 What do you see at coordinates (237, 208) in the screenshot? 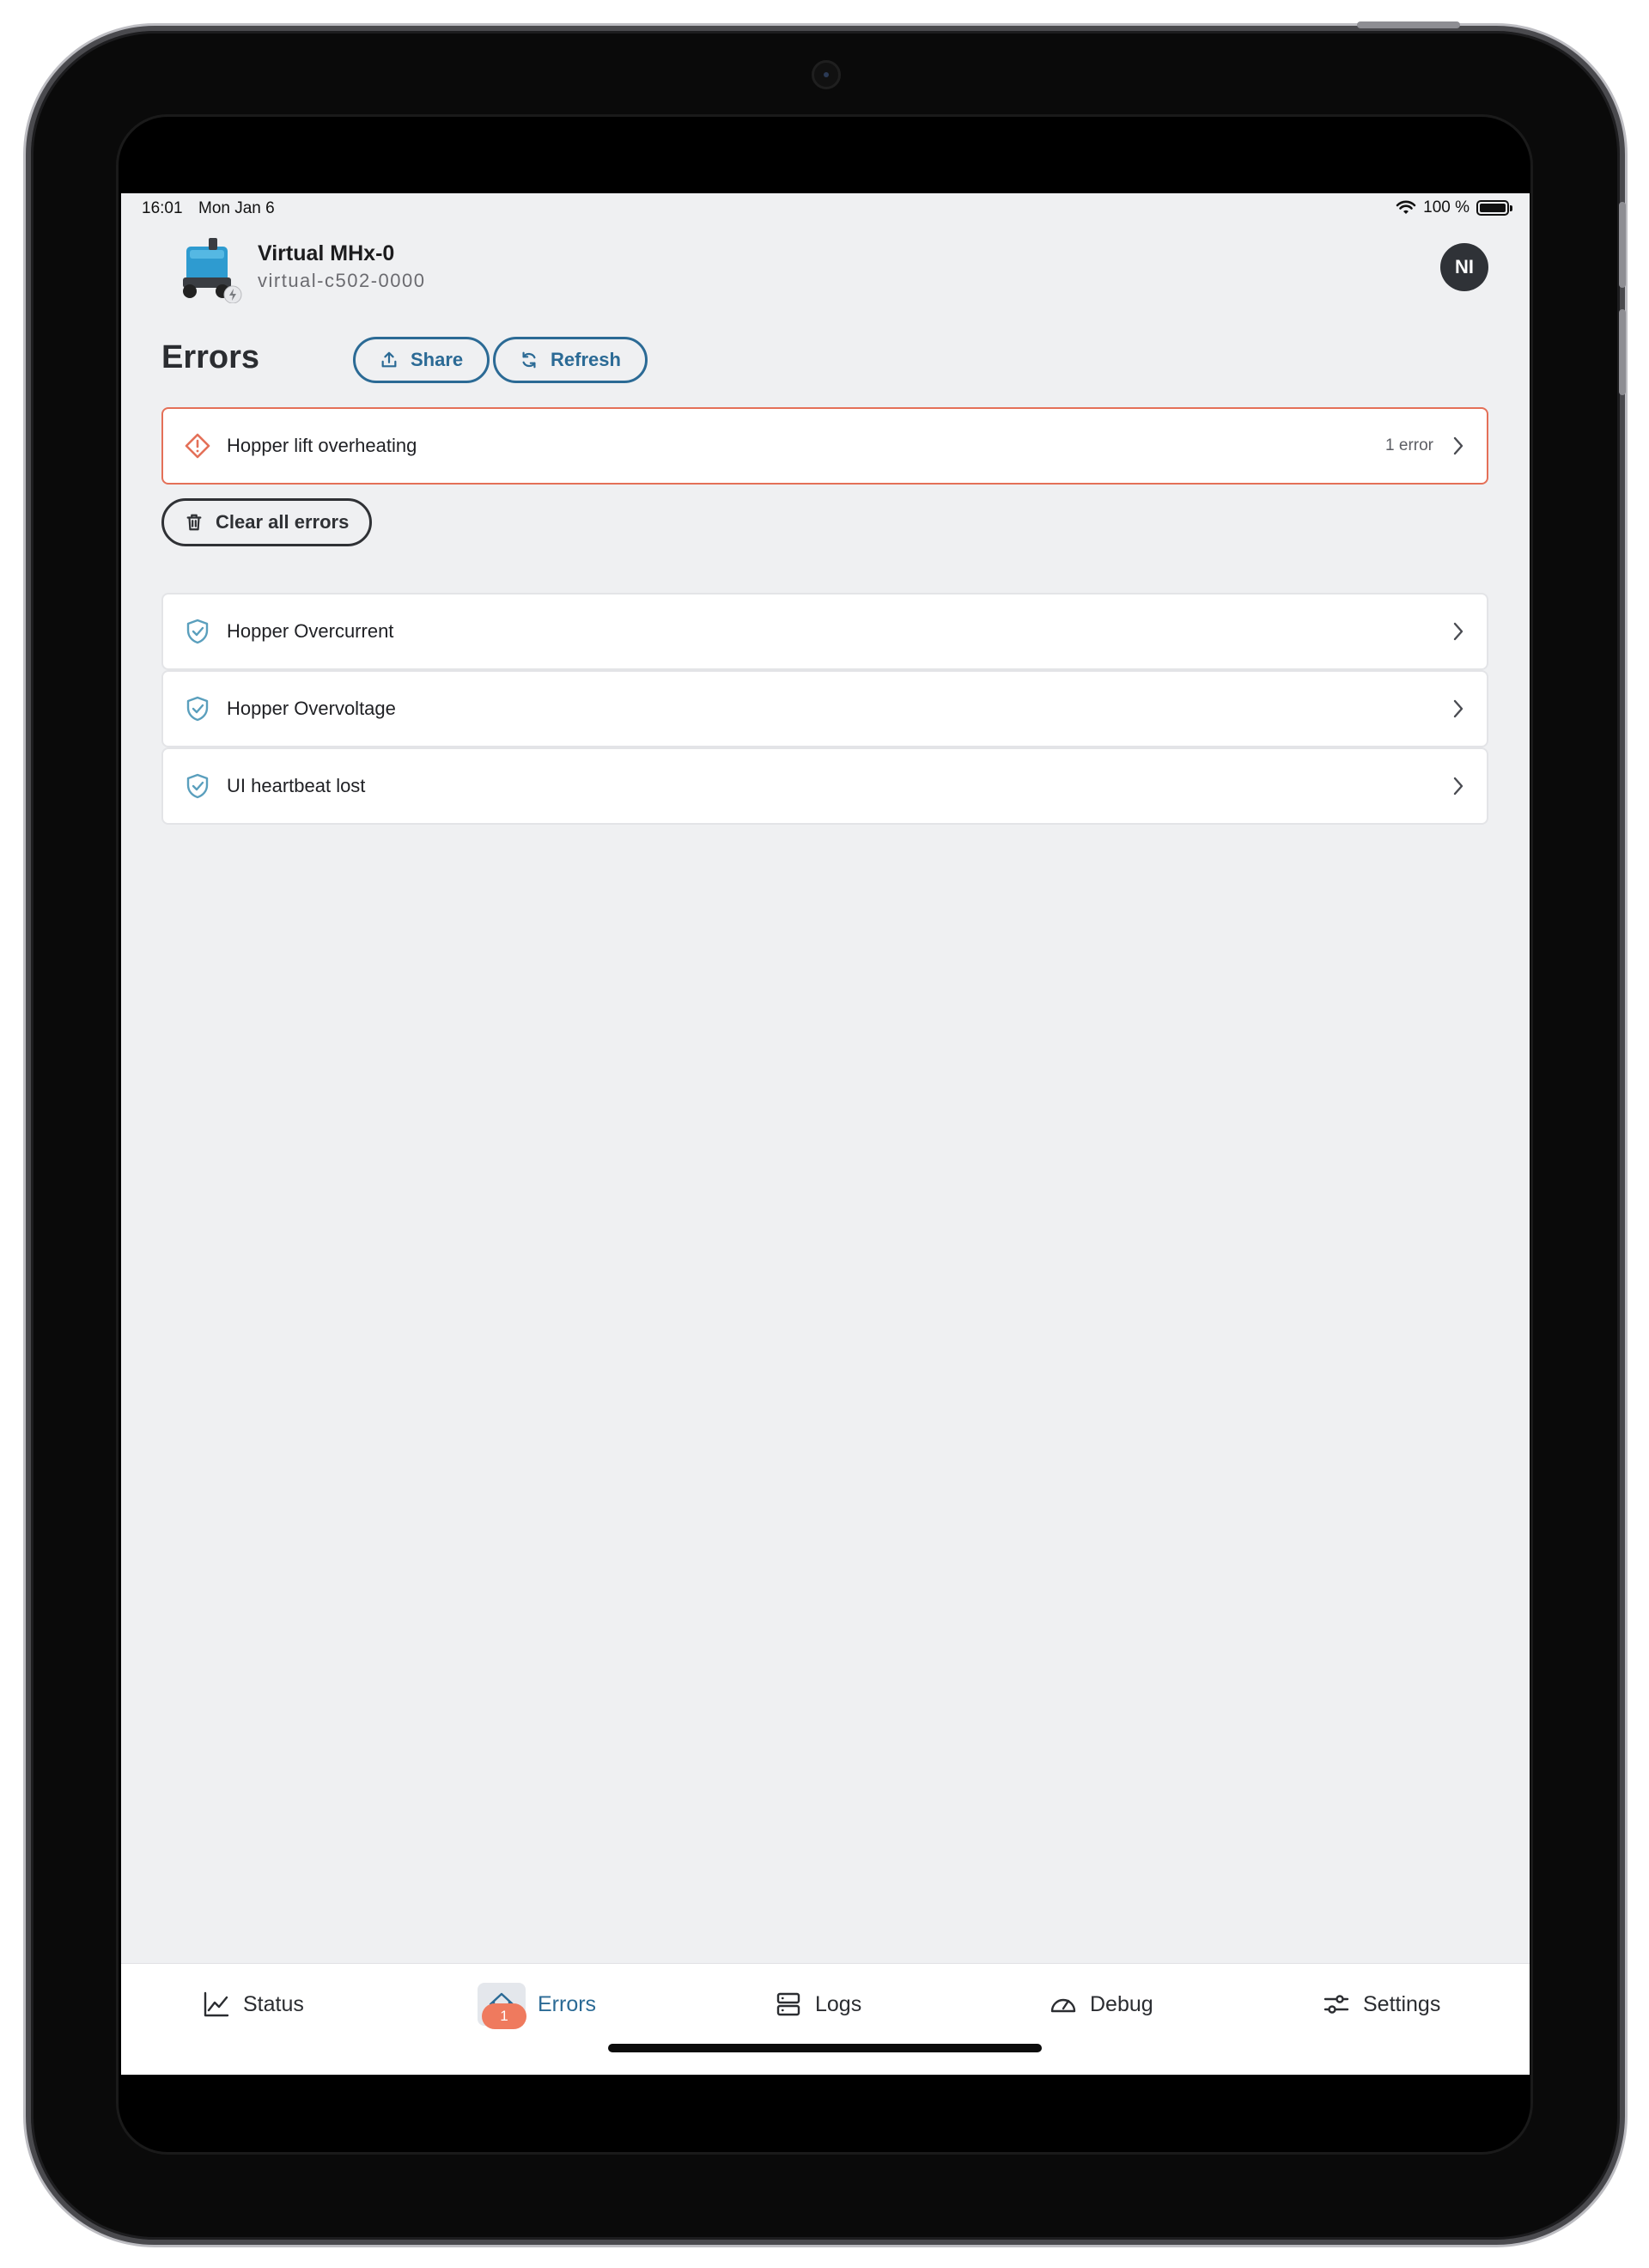
I see `status-date: Mon Jan 6` at bounding box center [237, 208].